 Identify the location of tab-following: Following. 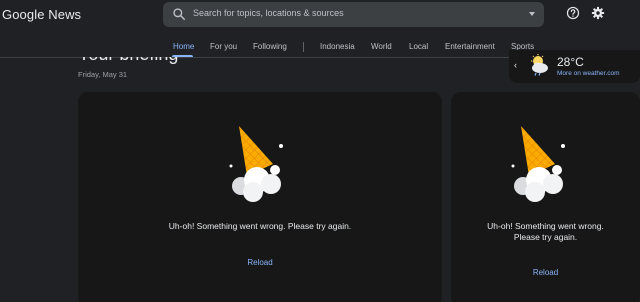
(270, 46).